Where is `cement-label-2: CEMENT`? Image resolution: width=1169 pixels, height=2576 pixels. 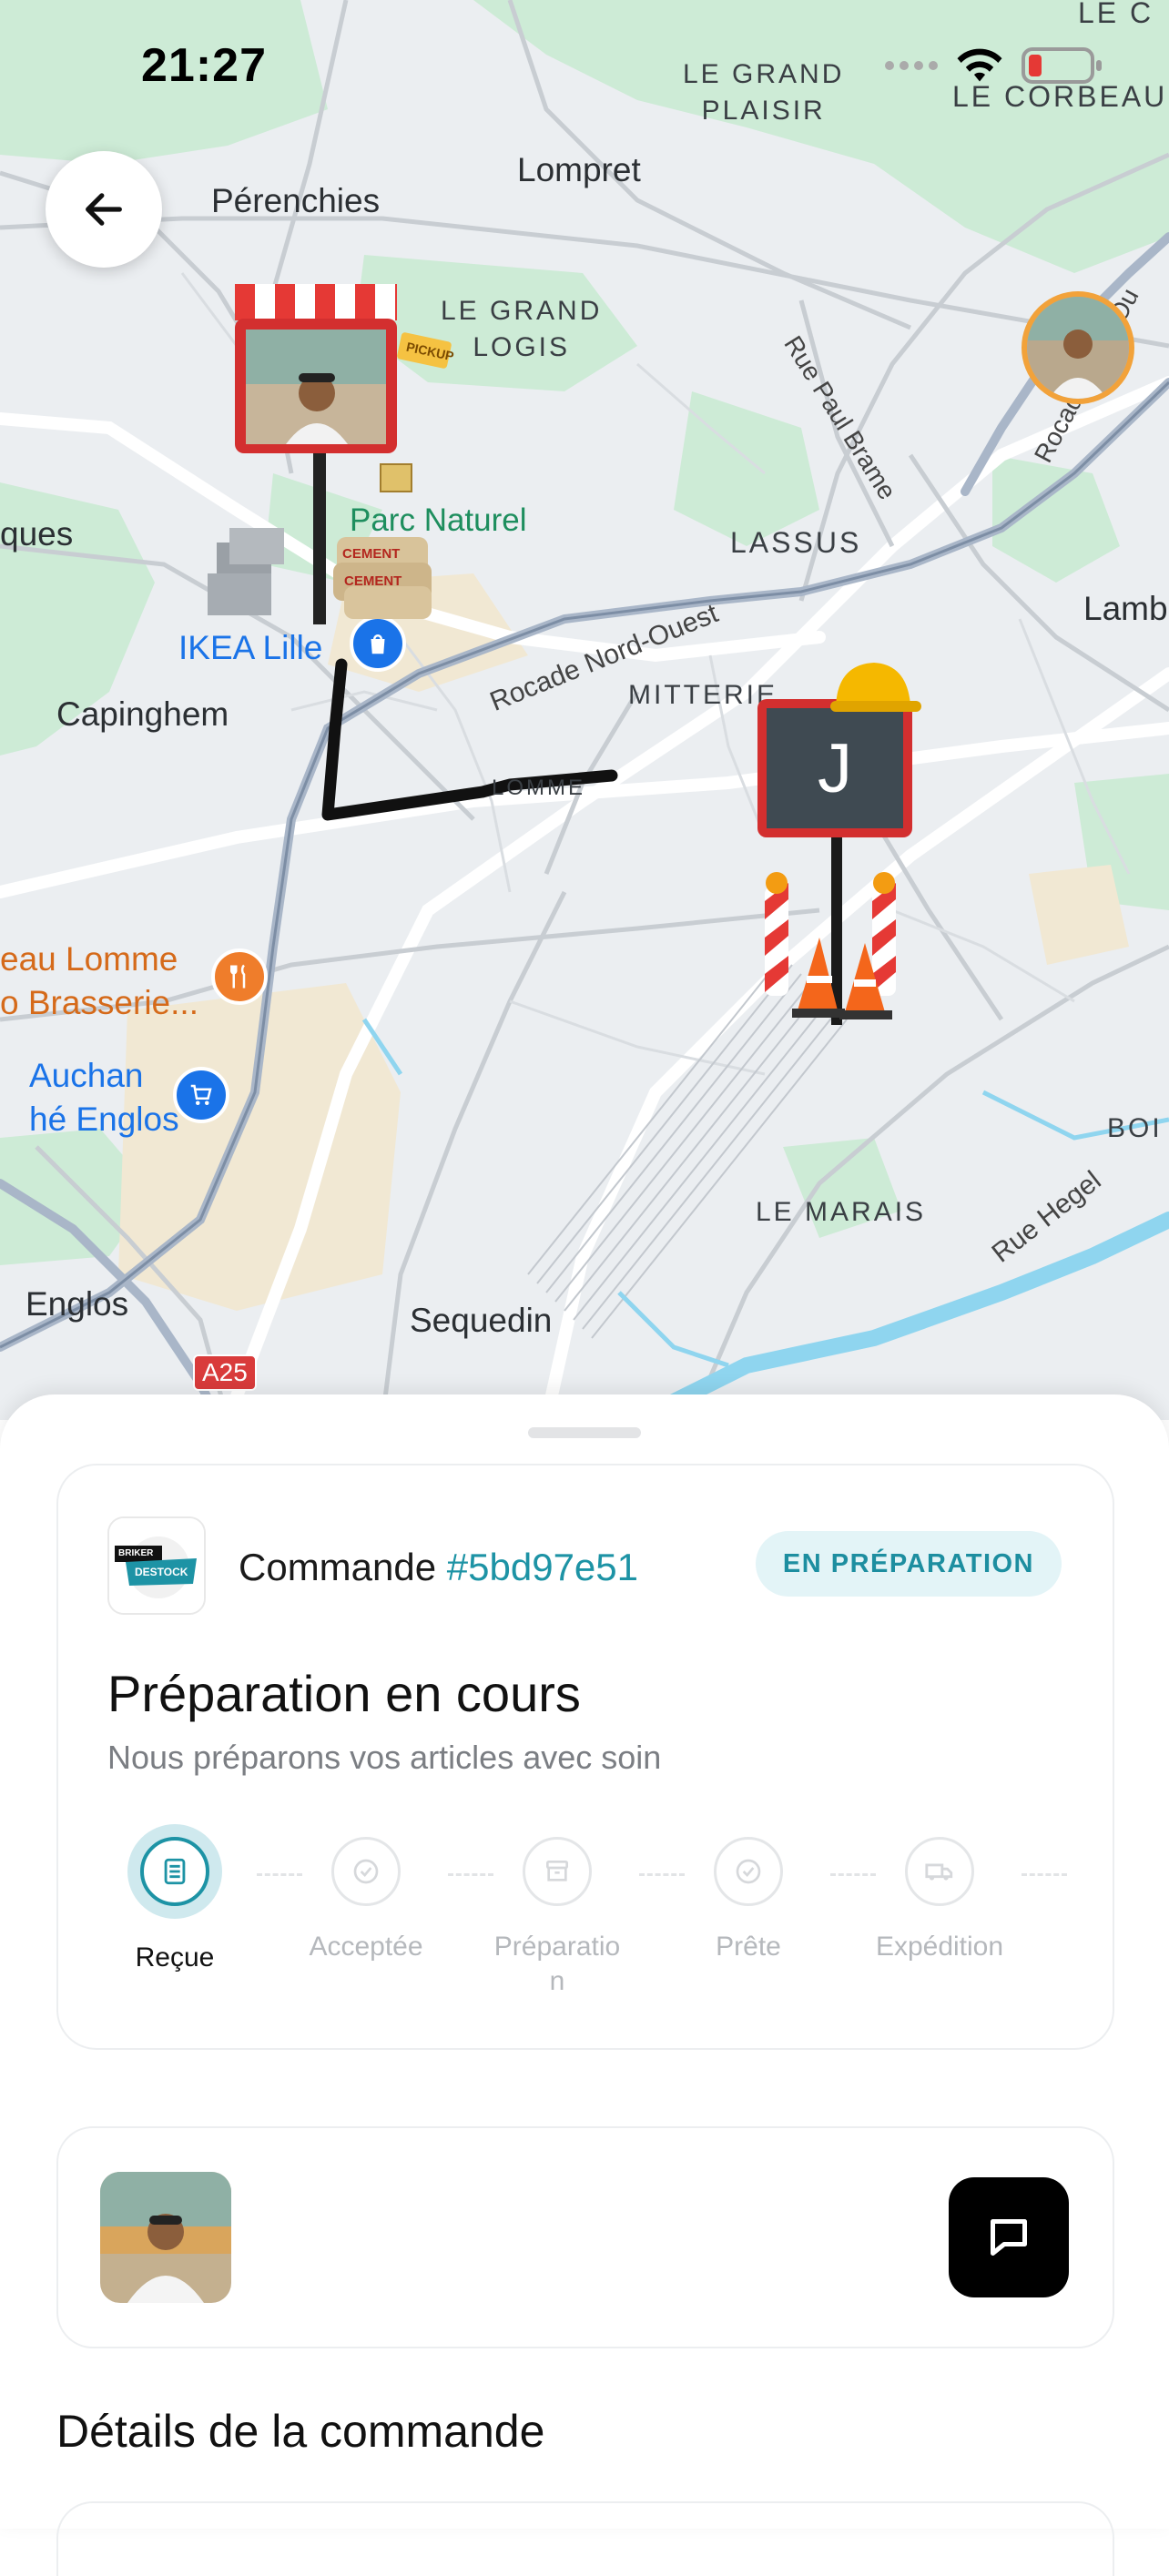 cement-label-2: CEMENT is located at coordinates (373, 581).